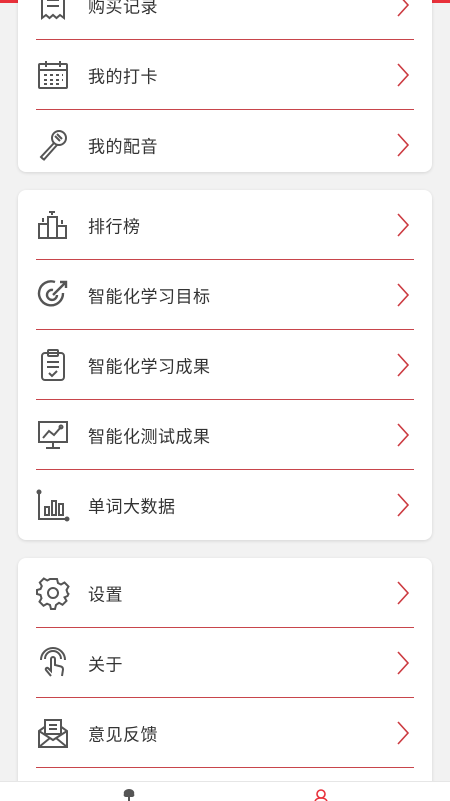 The image size is (450, 801). What do you see at coordinates (123, 147) in the screenshot?
I see `menu-item-label: 我的配音` at bounding box center [123, 147].